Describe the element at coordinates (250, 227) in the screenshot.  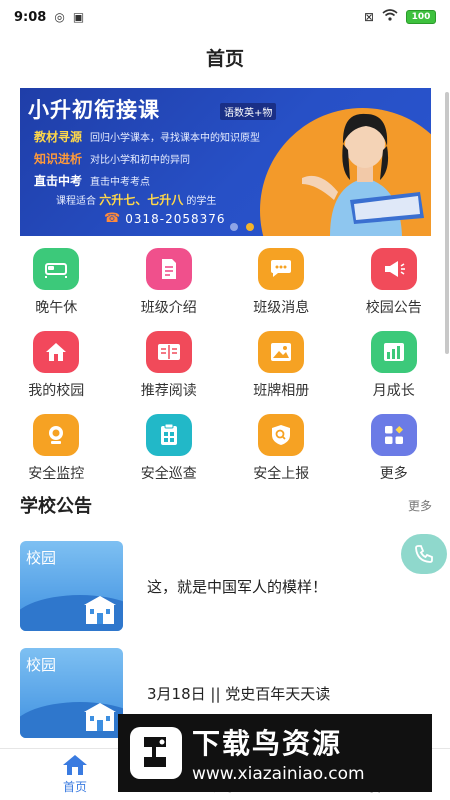
I see `pagination-dot-active` at that location.